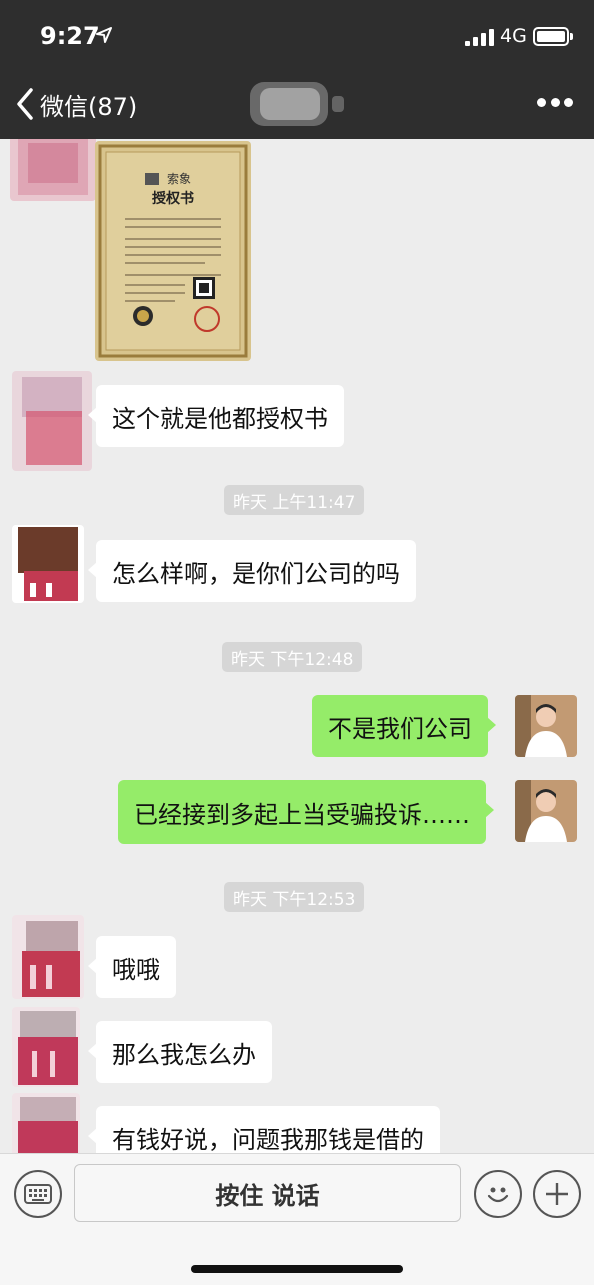 The image size is (594, 1285). I want to click on battery-icon, so click(553, 36).